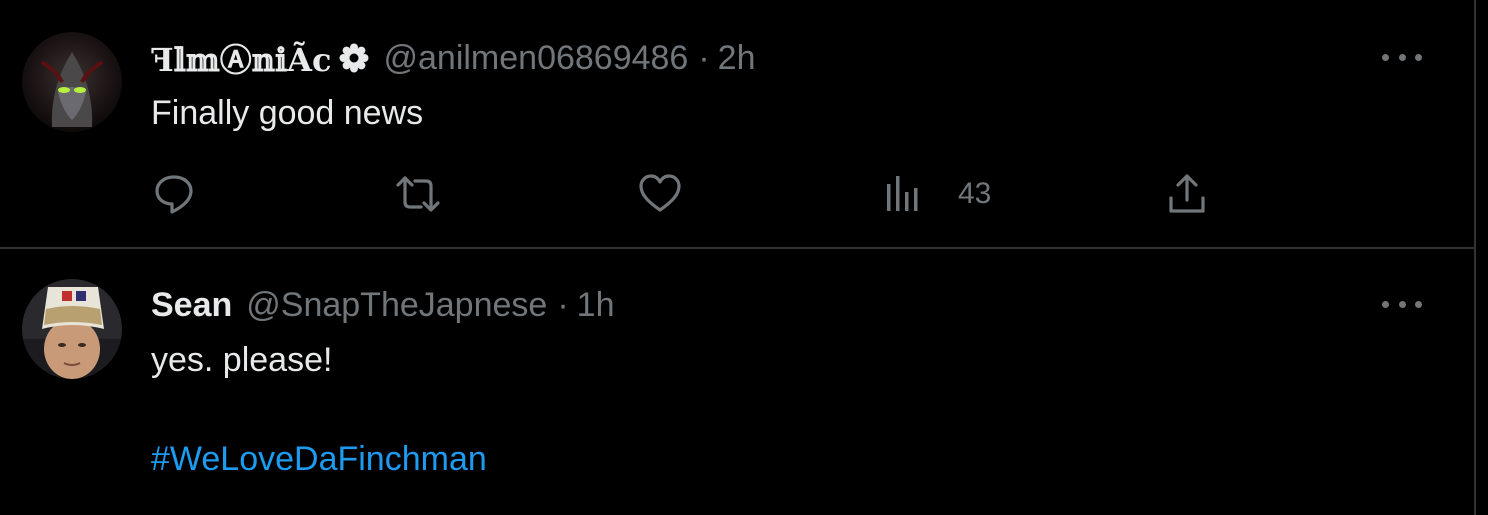  Describe the element at coordinates (596, 305) in the screenshot. I see `timestamp: 1h` at that location.